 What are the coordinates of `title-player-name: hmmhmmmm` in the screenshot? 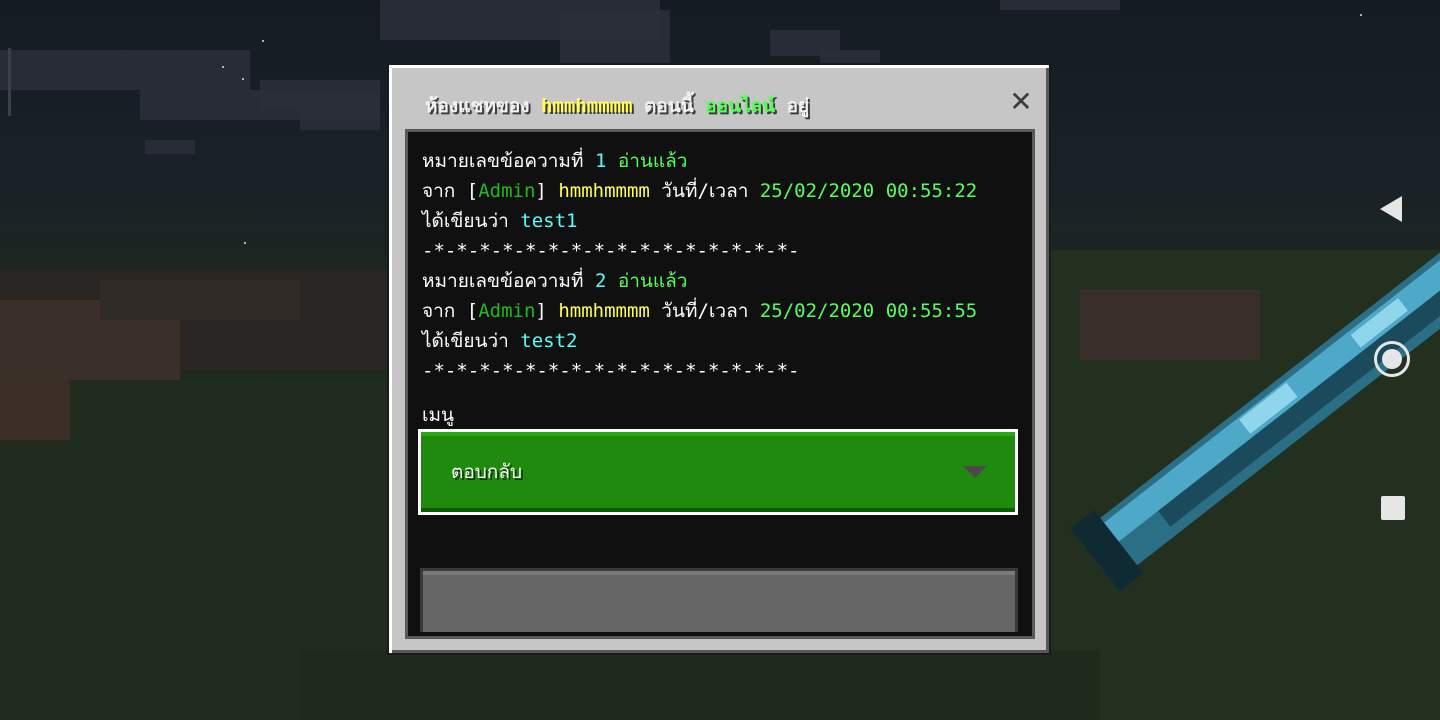 It's located at (587, 106).